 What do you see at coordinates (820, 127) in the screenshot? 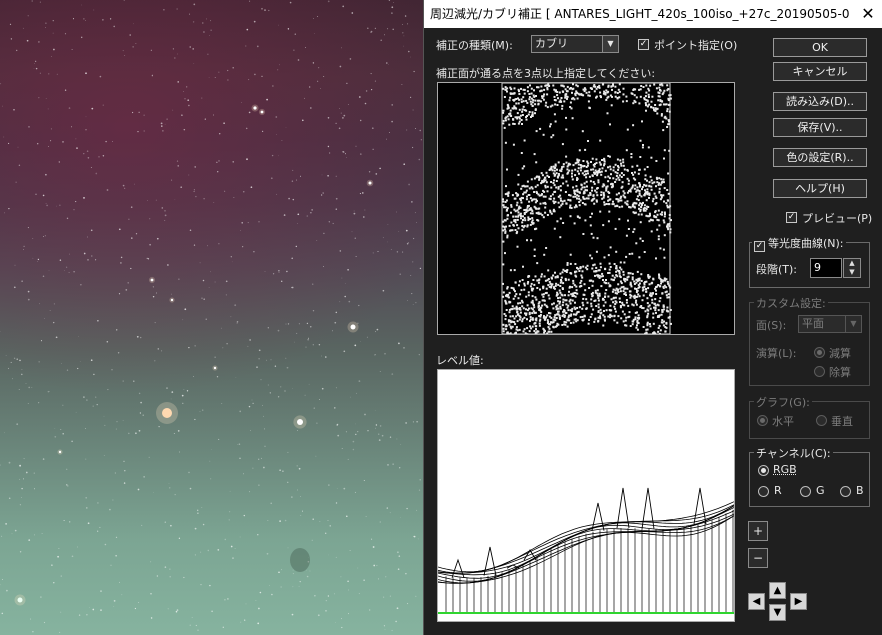
I see `save-button: 保存(V)..` at bounding box center [820, 127].